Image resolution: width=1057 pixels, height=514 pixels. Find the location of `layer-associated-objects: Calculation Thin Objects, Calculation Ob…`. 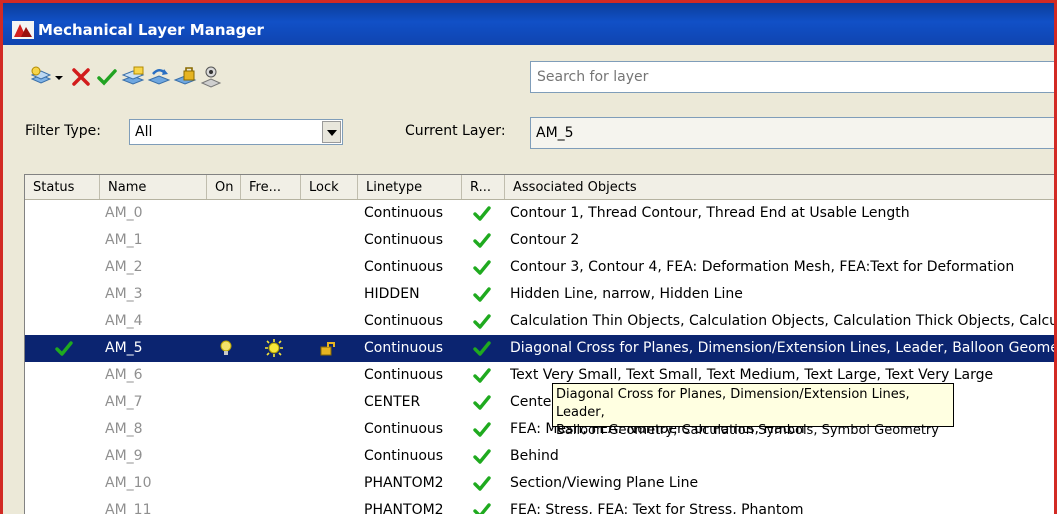

layer-associated-objects: Calculation Thin Objects, Calculation Ob… is located at coordinates (783, 321).